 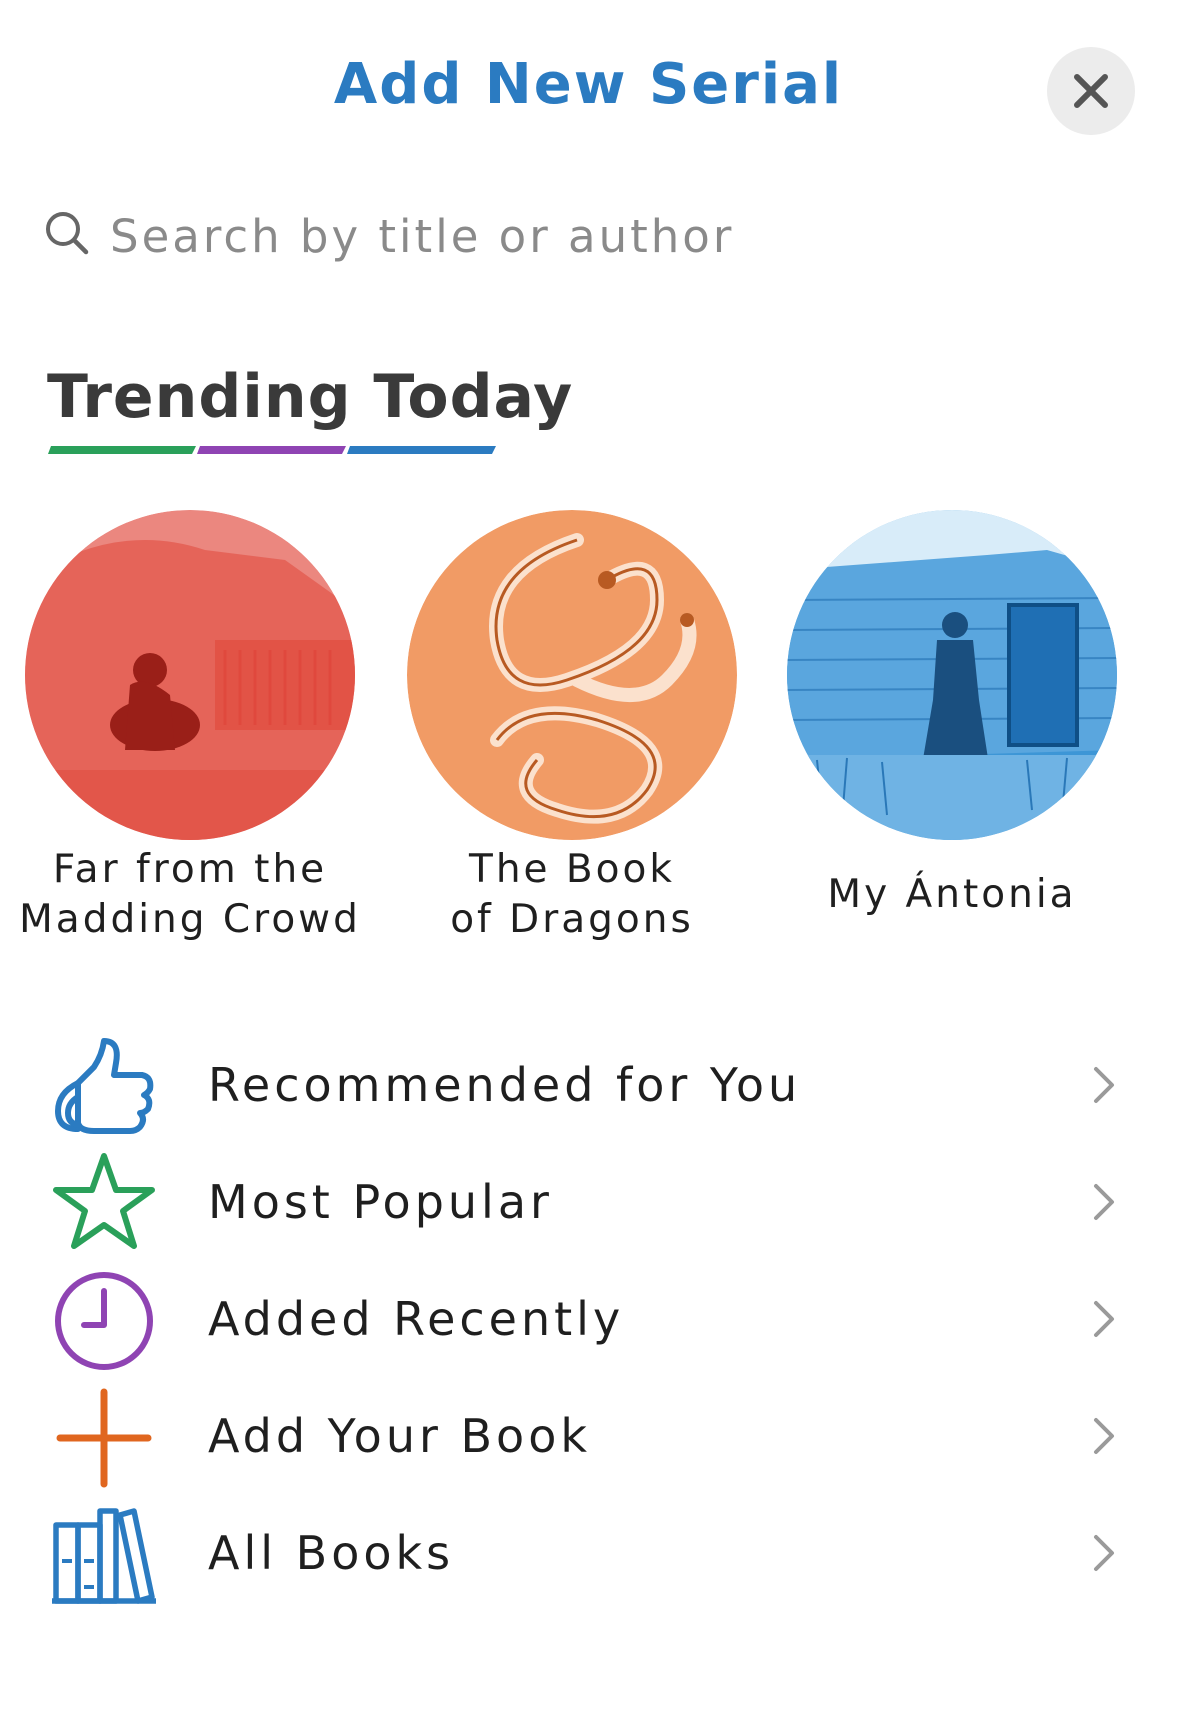 I want to click on thumbs-up-icon, so click(x=104, y=1086).